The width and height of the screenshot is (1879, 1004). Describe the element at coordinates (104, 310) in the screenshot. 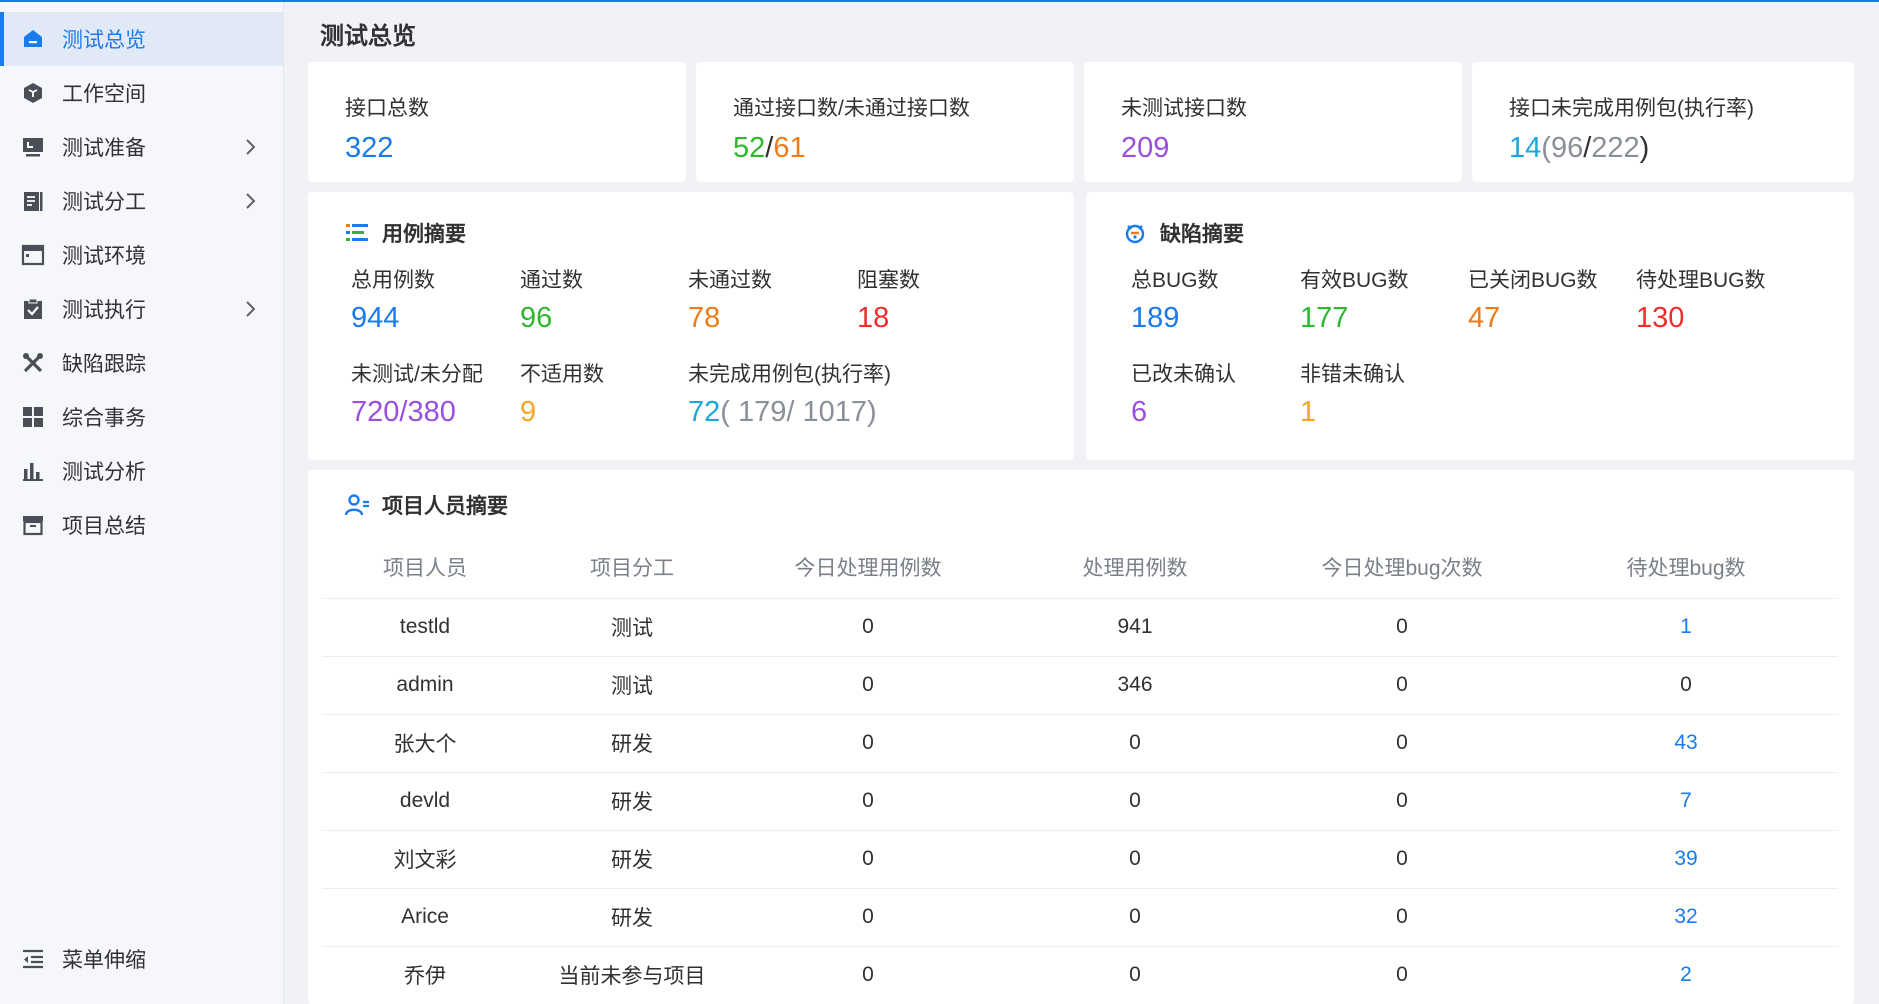

I see `sidebar-item-label: 测试执行` at that location.